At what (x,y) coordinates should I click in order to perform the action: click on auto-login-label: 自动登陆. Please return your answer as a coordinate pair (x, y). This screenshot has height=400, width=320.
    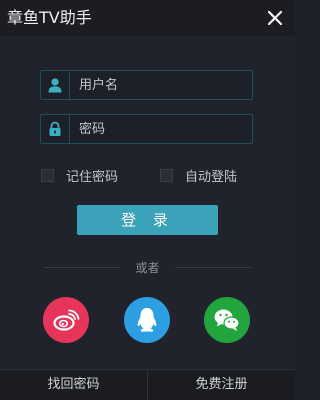
    Looking at the image, I should click on (211, 177).